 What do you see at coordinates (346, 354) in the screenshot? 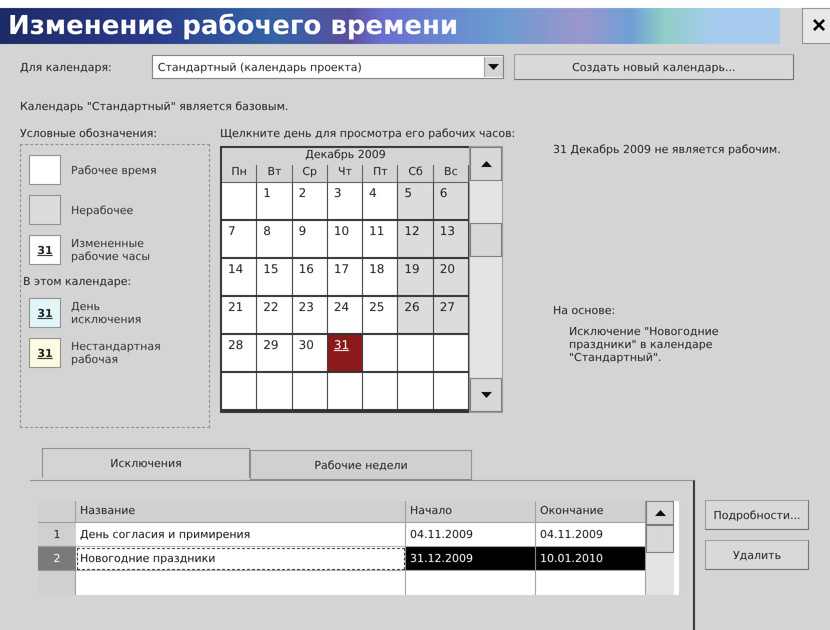
I see `calendar-day: 31` at bounding box center [346, 354].